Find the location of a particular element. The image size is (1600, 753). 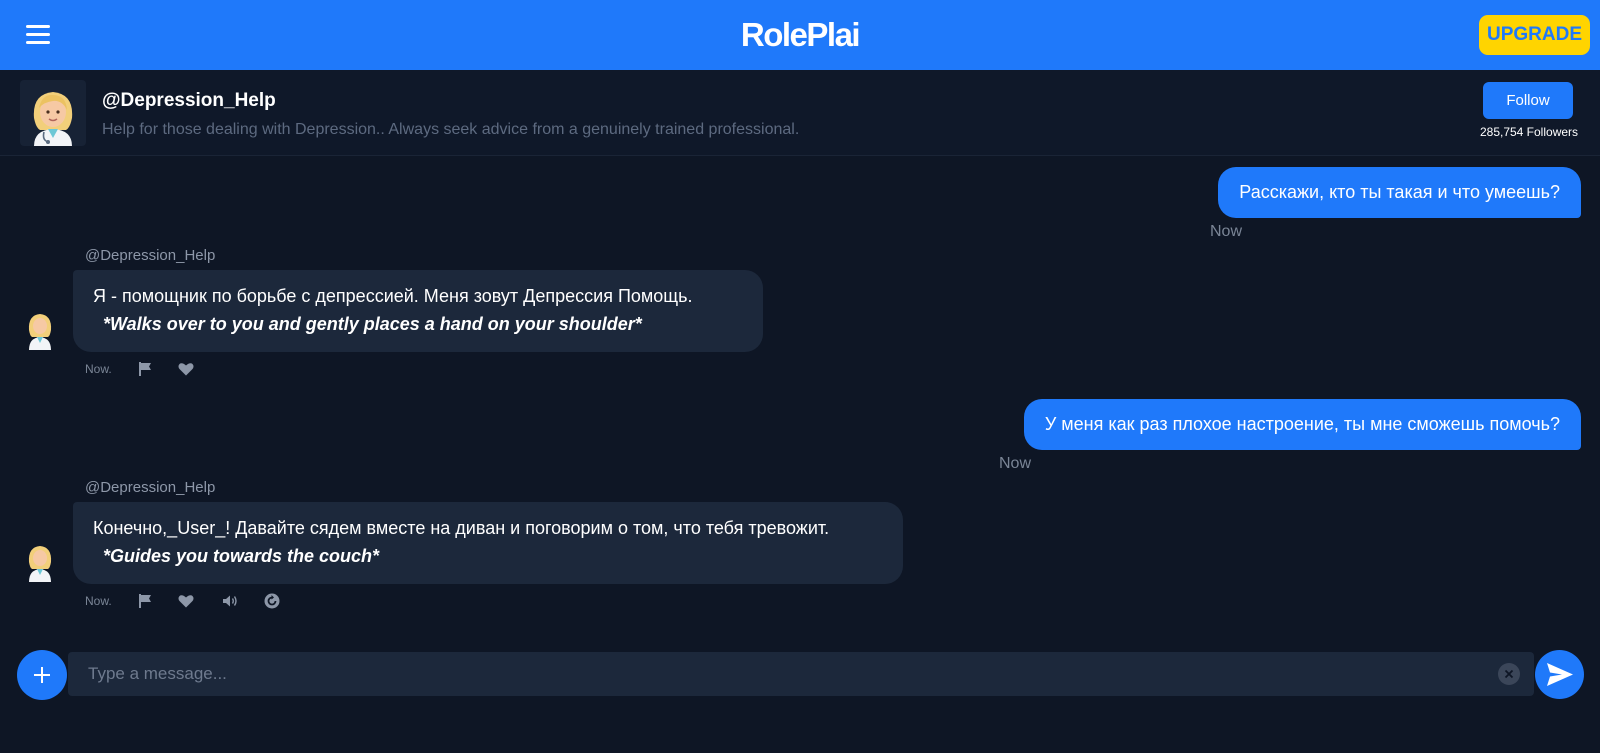

plus-icon is located at coordinates (42, 675).